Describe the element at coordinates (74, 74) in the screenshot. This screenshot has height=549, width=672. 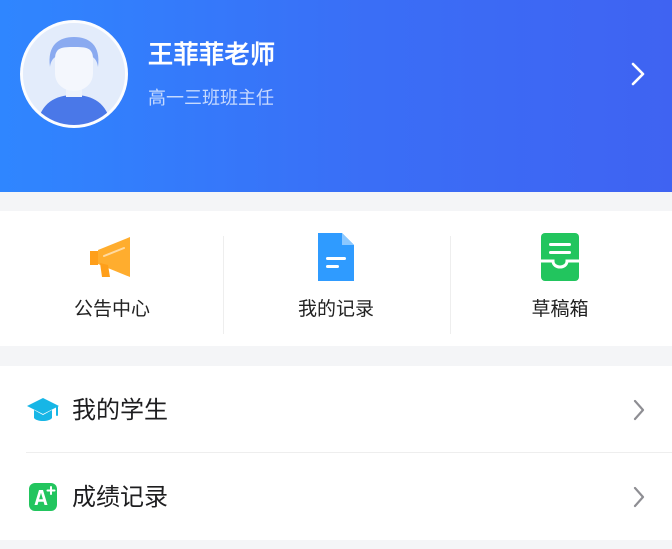
I see `teacher-avatar-icon` at that location.